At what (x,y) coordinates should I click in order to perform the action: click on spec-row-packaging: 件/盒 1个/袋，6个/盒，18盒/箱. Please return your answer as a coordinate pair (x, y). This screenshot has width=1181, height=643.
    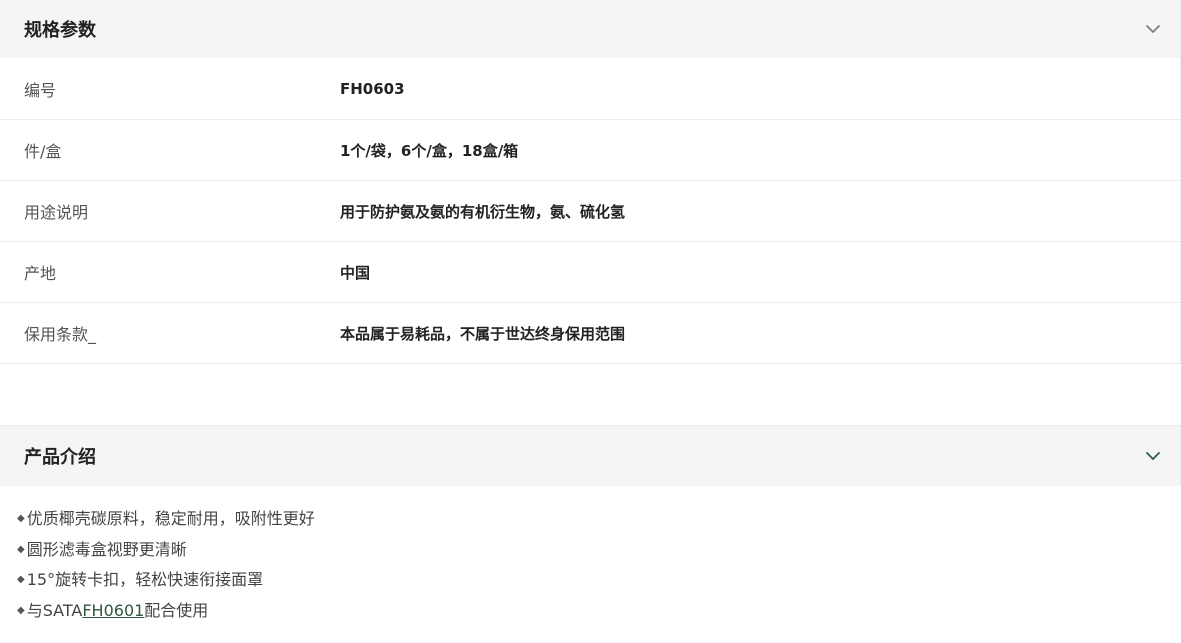
    Looking at the image, I should click on (590, 150).